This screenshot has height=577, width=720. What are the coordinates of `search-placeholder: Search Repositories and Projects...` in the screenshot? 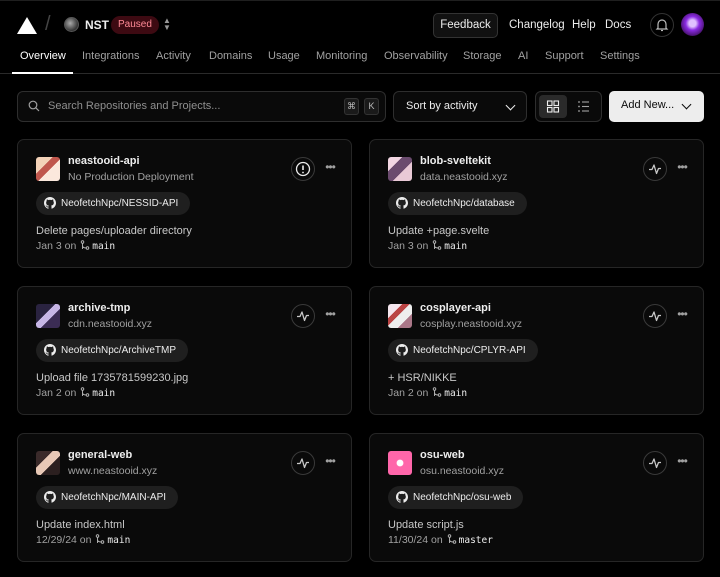 It's located at (134, 106).